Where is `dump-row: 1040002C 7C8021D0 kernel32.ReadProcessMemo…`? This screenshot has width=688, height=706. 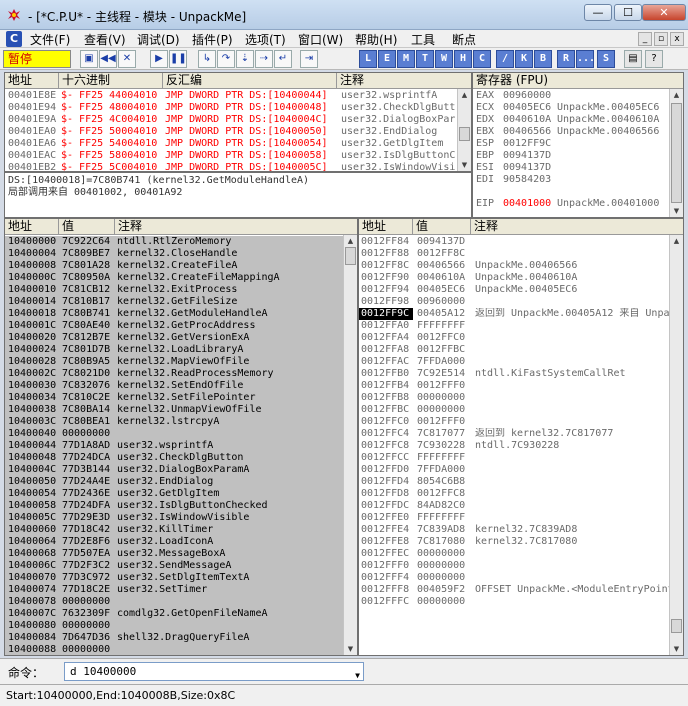
dump-row: 1040002C 7C8021D0 kernel32.ReadProcessMemo… is located at coordinates (181, 374).